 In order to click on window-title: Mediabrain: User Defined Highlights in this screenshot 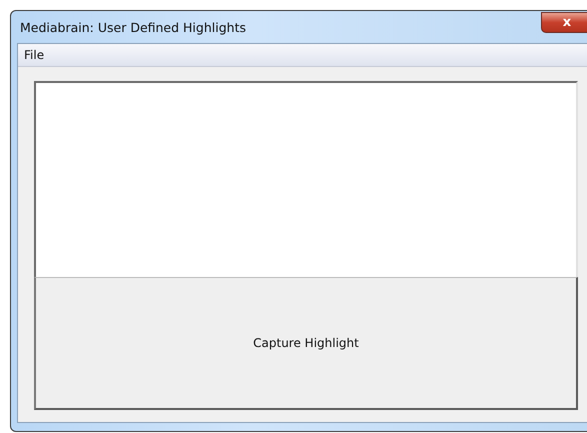, I will do `click(132, 27)`.